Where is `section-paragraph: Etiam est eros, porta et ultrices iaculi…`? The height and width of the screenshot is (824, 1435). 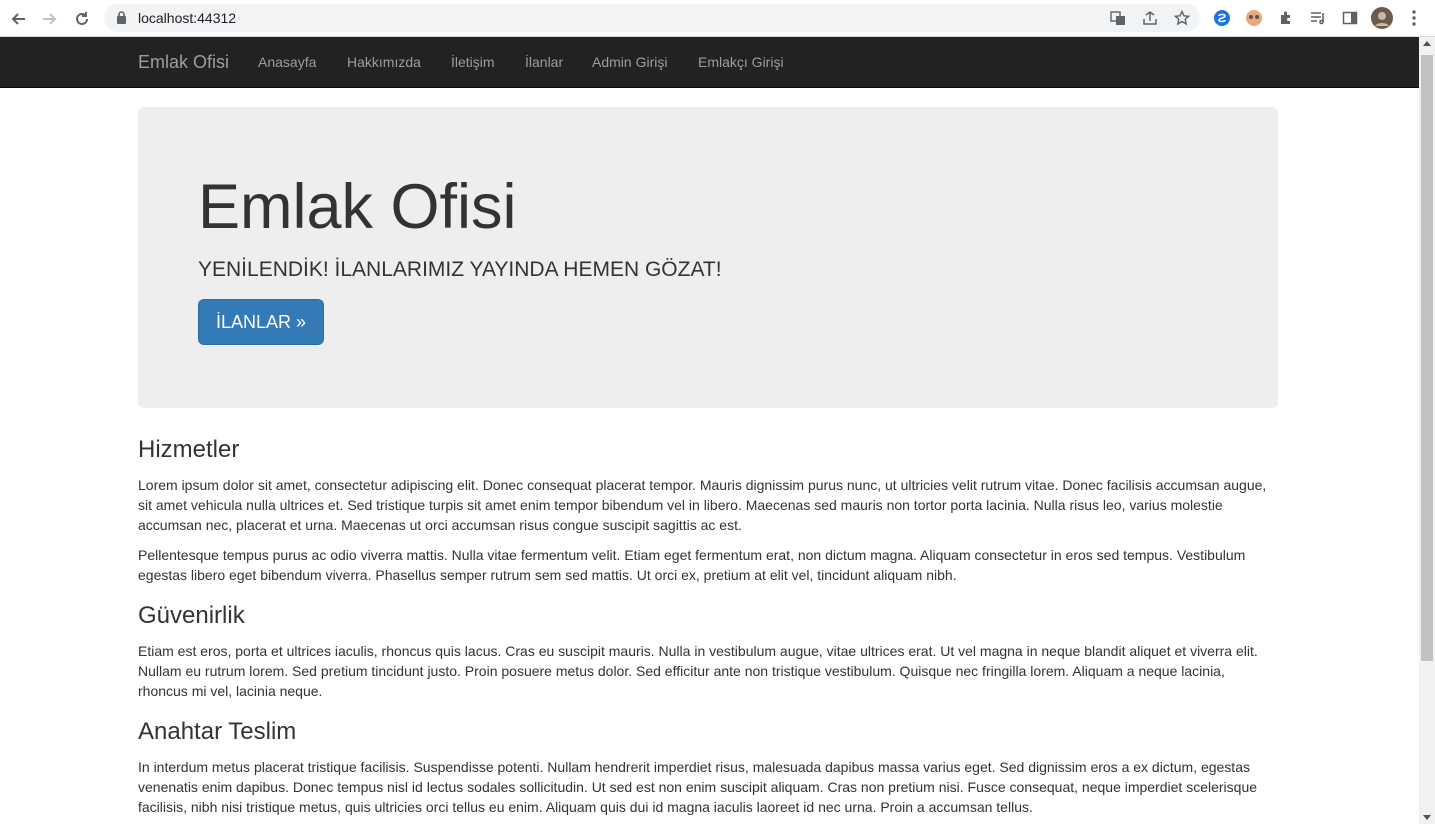 section-paragraph: Etiam est eros, porta et ultrices iaculi… is located at coordinates (698, 671).